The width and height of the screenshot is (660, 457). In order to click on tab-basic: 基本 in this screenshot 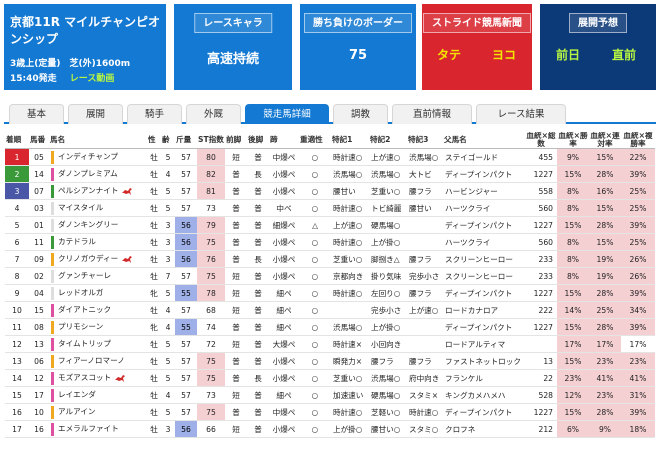, I will do `click(36, 114)`.